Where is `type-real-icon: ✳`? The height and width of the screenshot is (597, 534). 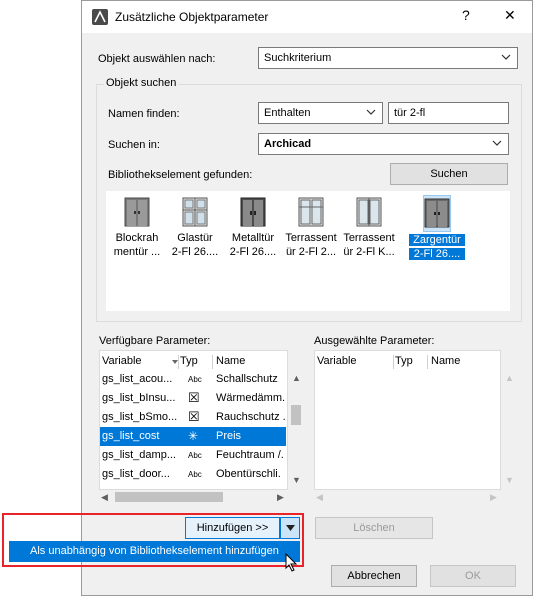 type-real-icon: ✳ is located at coordinates (193, 436).